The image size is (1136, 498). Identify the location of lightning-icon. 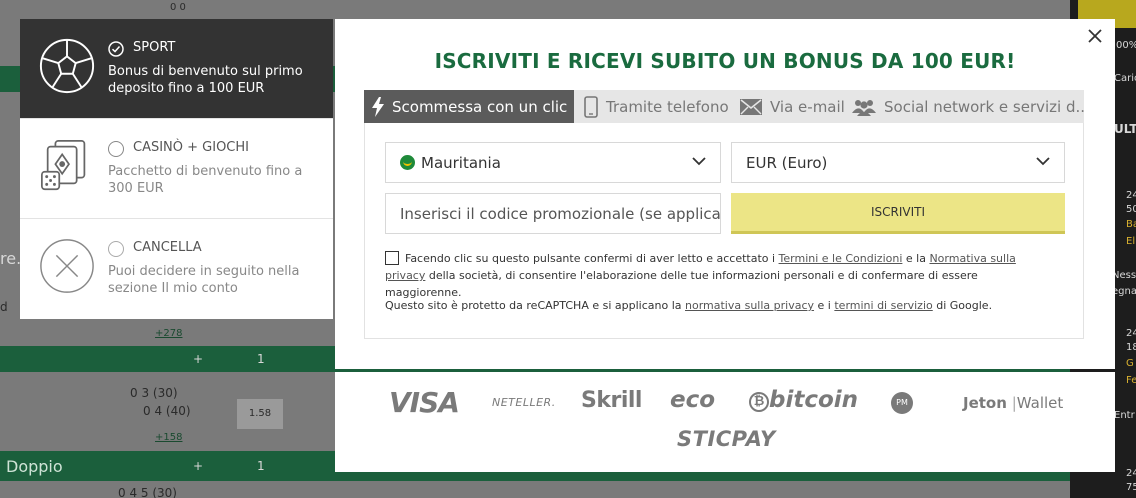
(378, 106).